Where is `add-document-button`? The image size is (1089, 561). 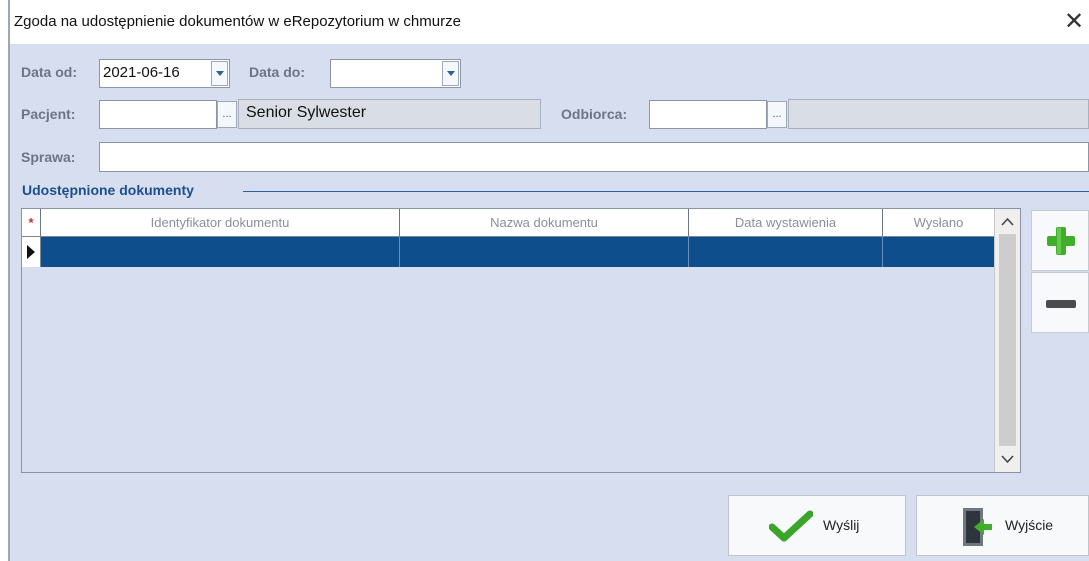 add-document-button is located at coordinates (1060, 240).